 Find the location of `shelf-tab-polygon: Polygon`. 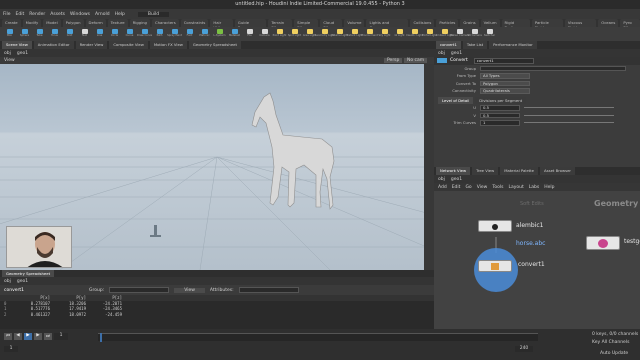

shelf-tab-polygon: Polygon is located at coordinates (73, 23).